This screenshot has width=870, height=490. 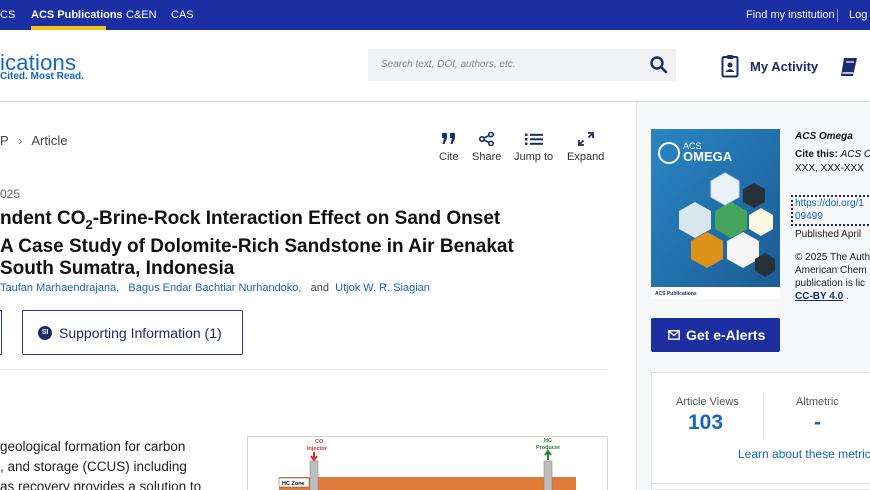 What do you see at coordinates (314, 475) in the screenshot?
I see `injector-well` at bounding box center [314, 475].